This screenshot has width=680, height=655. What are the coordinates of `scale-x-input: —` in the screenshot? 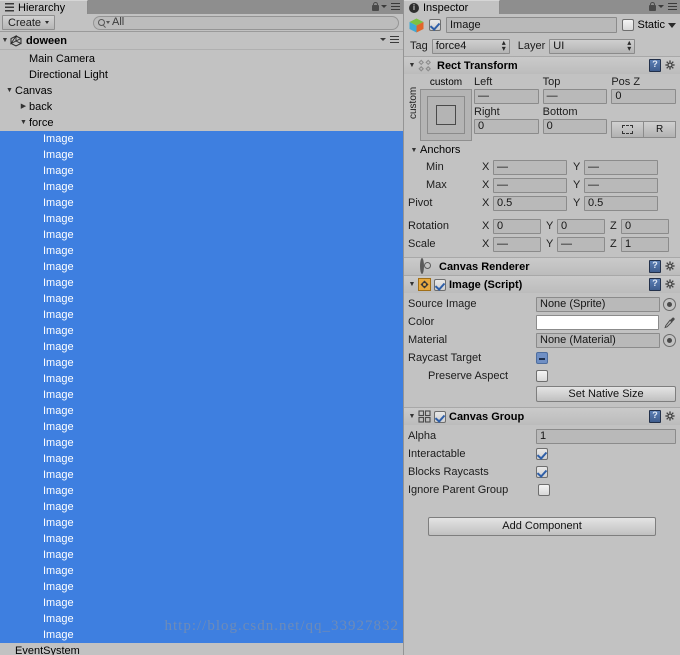 It's located at (517, 244).